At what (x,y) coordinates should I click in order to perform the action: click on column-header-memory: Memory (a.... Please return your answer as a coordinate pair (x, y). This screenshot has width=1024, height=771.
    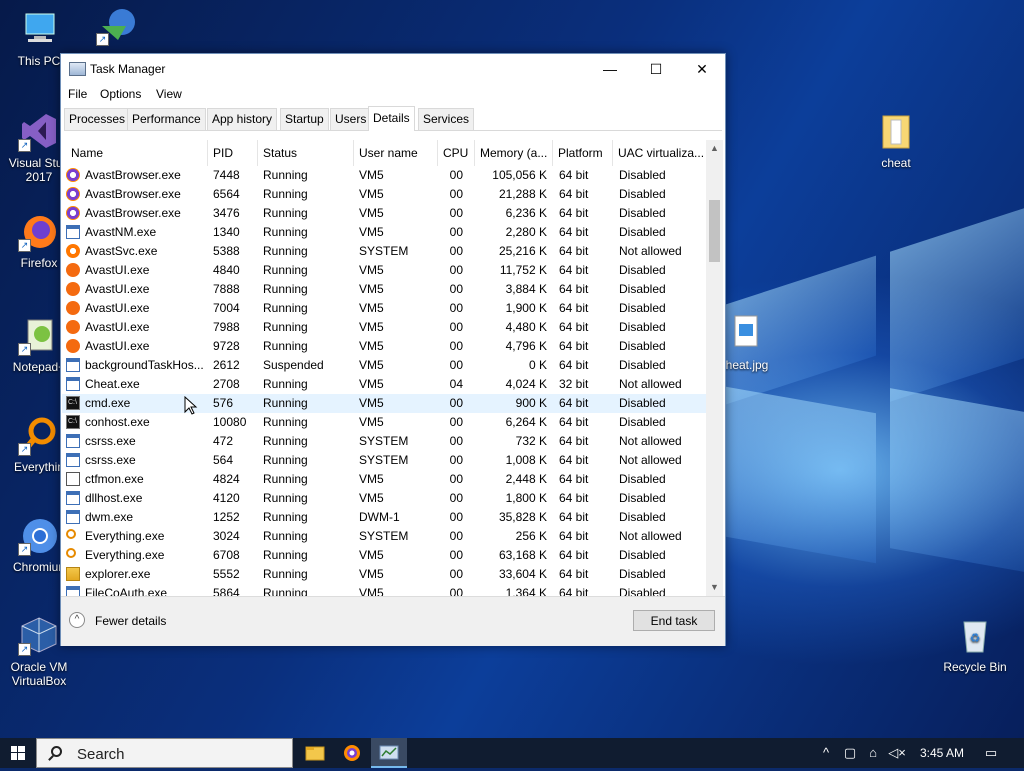
    Looking at the image, I should click on (514, 153).